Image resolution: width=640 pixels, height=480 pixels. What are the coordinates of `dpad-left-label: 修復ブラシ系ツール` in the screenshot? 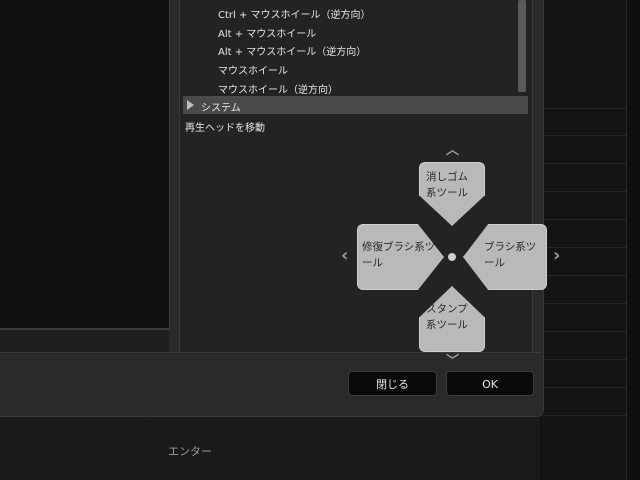 It's located at (399, 255).